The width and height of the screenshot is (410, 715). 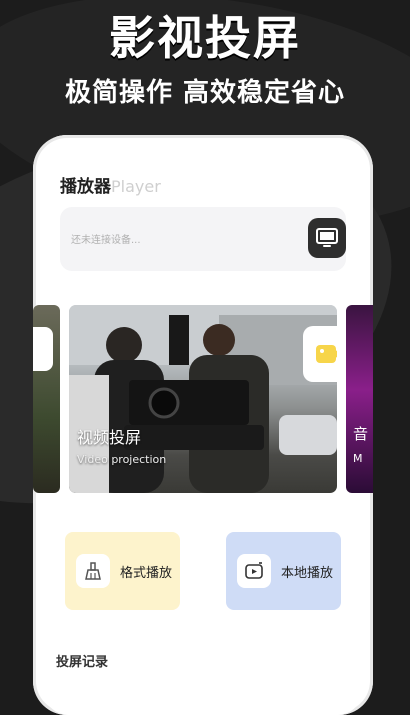 What do you see at coordinates (122, 459) in the screenshot?
I see `carousel-card-subtitle: Video projection` at bounding box center [122, 459].